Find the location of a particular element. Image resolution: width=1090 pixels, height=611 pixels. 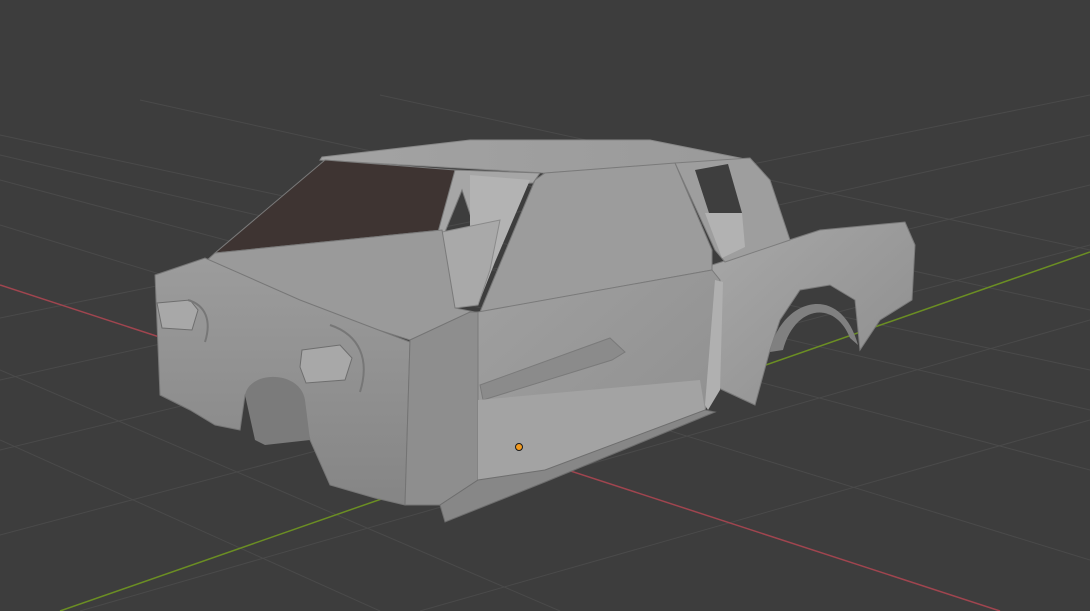

front-fender is located at coordinates (442, 408).